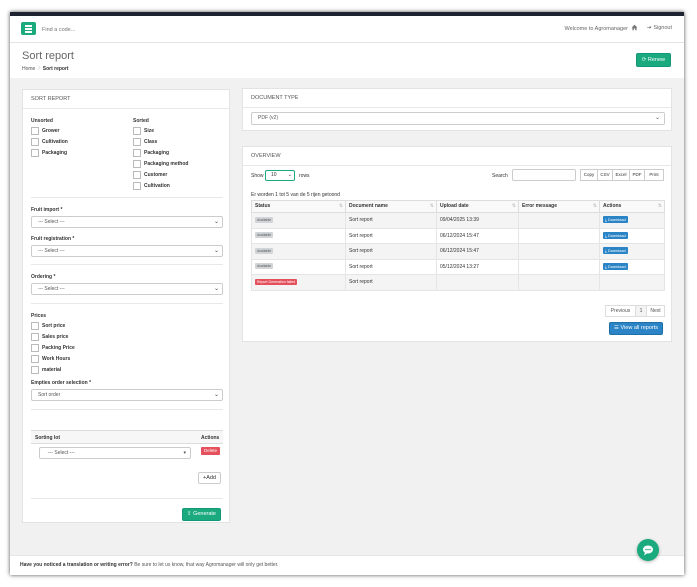  Describe the element at coordinates (143, 130) in the screenshot. I see `sorted-item-size: Size` at that location.